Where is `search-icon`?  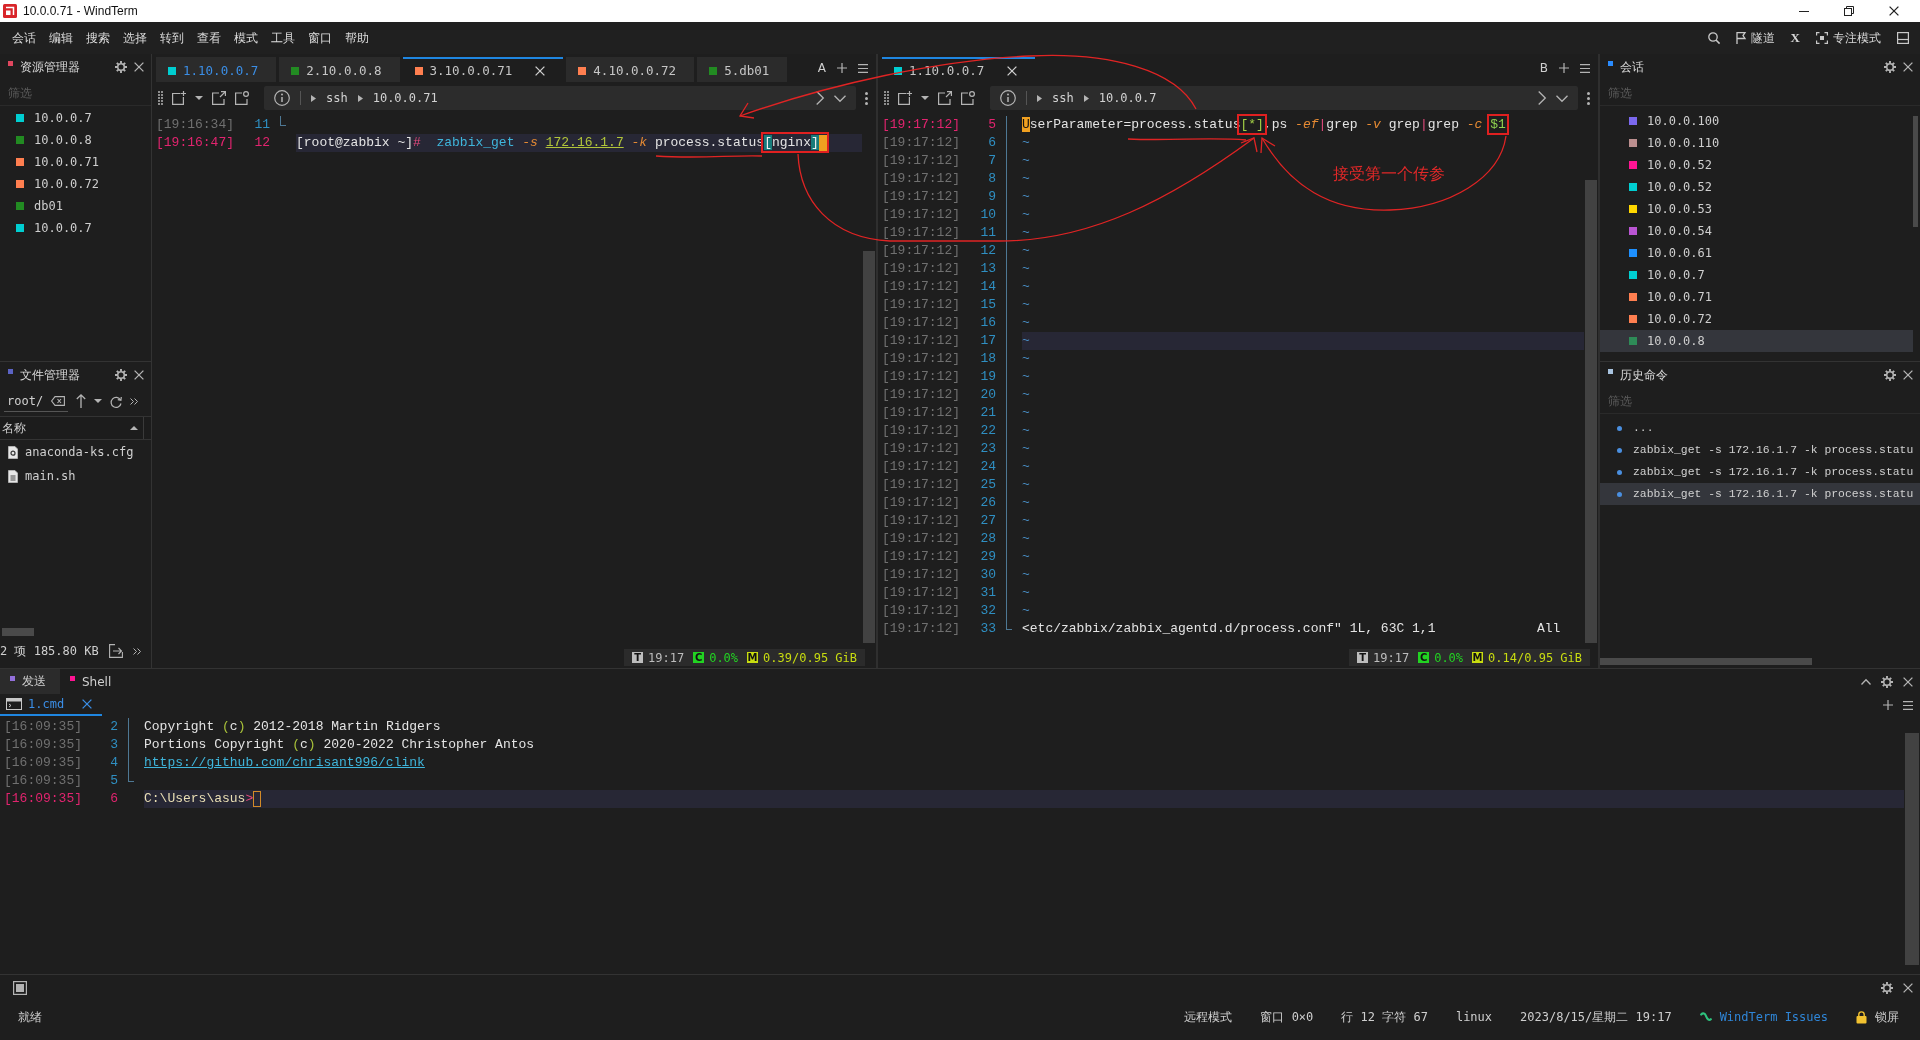 search-icon is located at coordinates (1713, 38).